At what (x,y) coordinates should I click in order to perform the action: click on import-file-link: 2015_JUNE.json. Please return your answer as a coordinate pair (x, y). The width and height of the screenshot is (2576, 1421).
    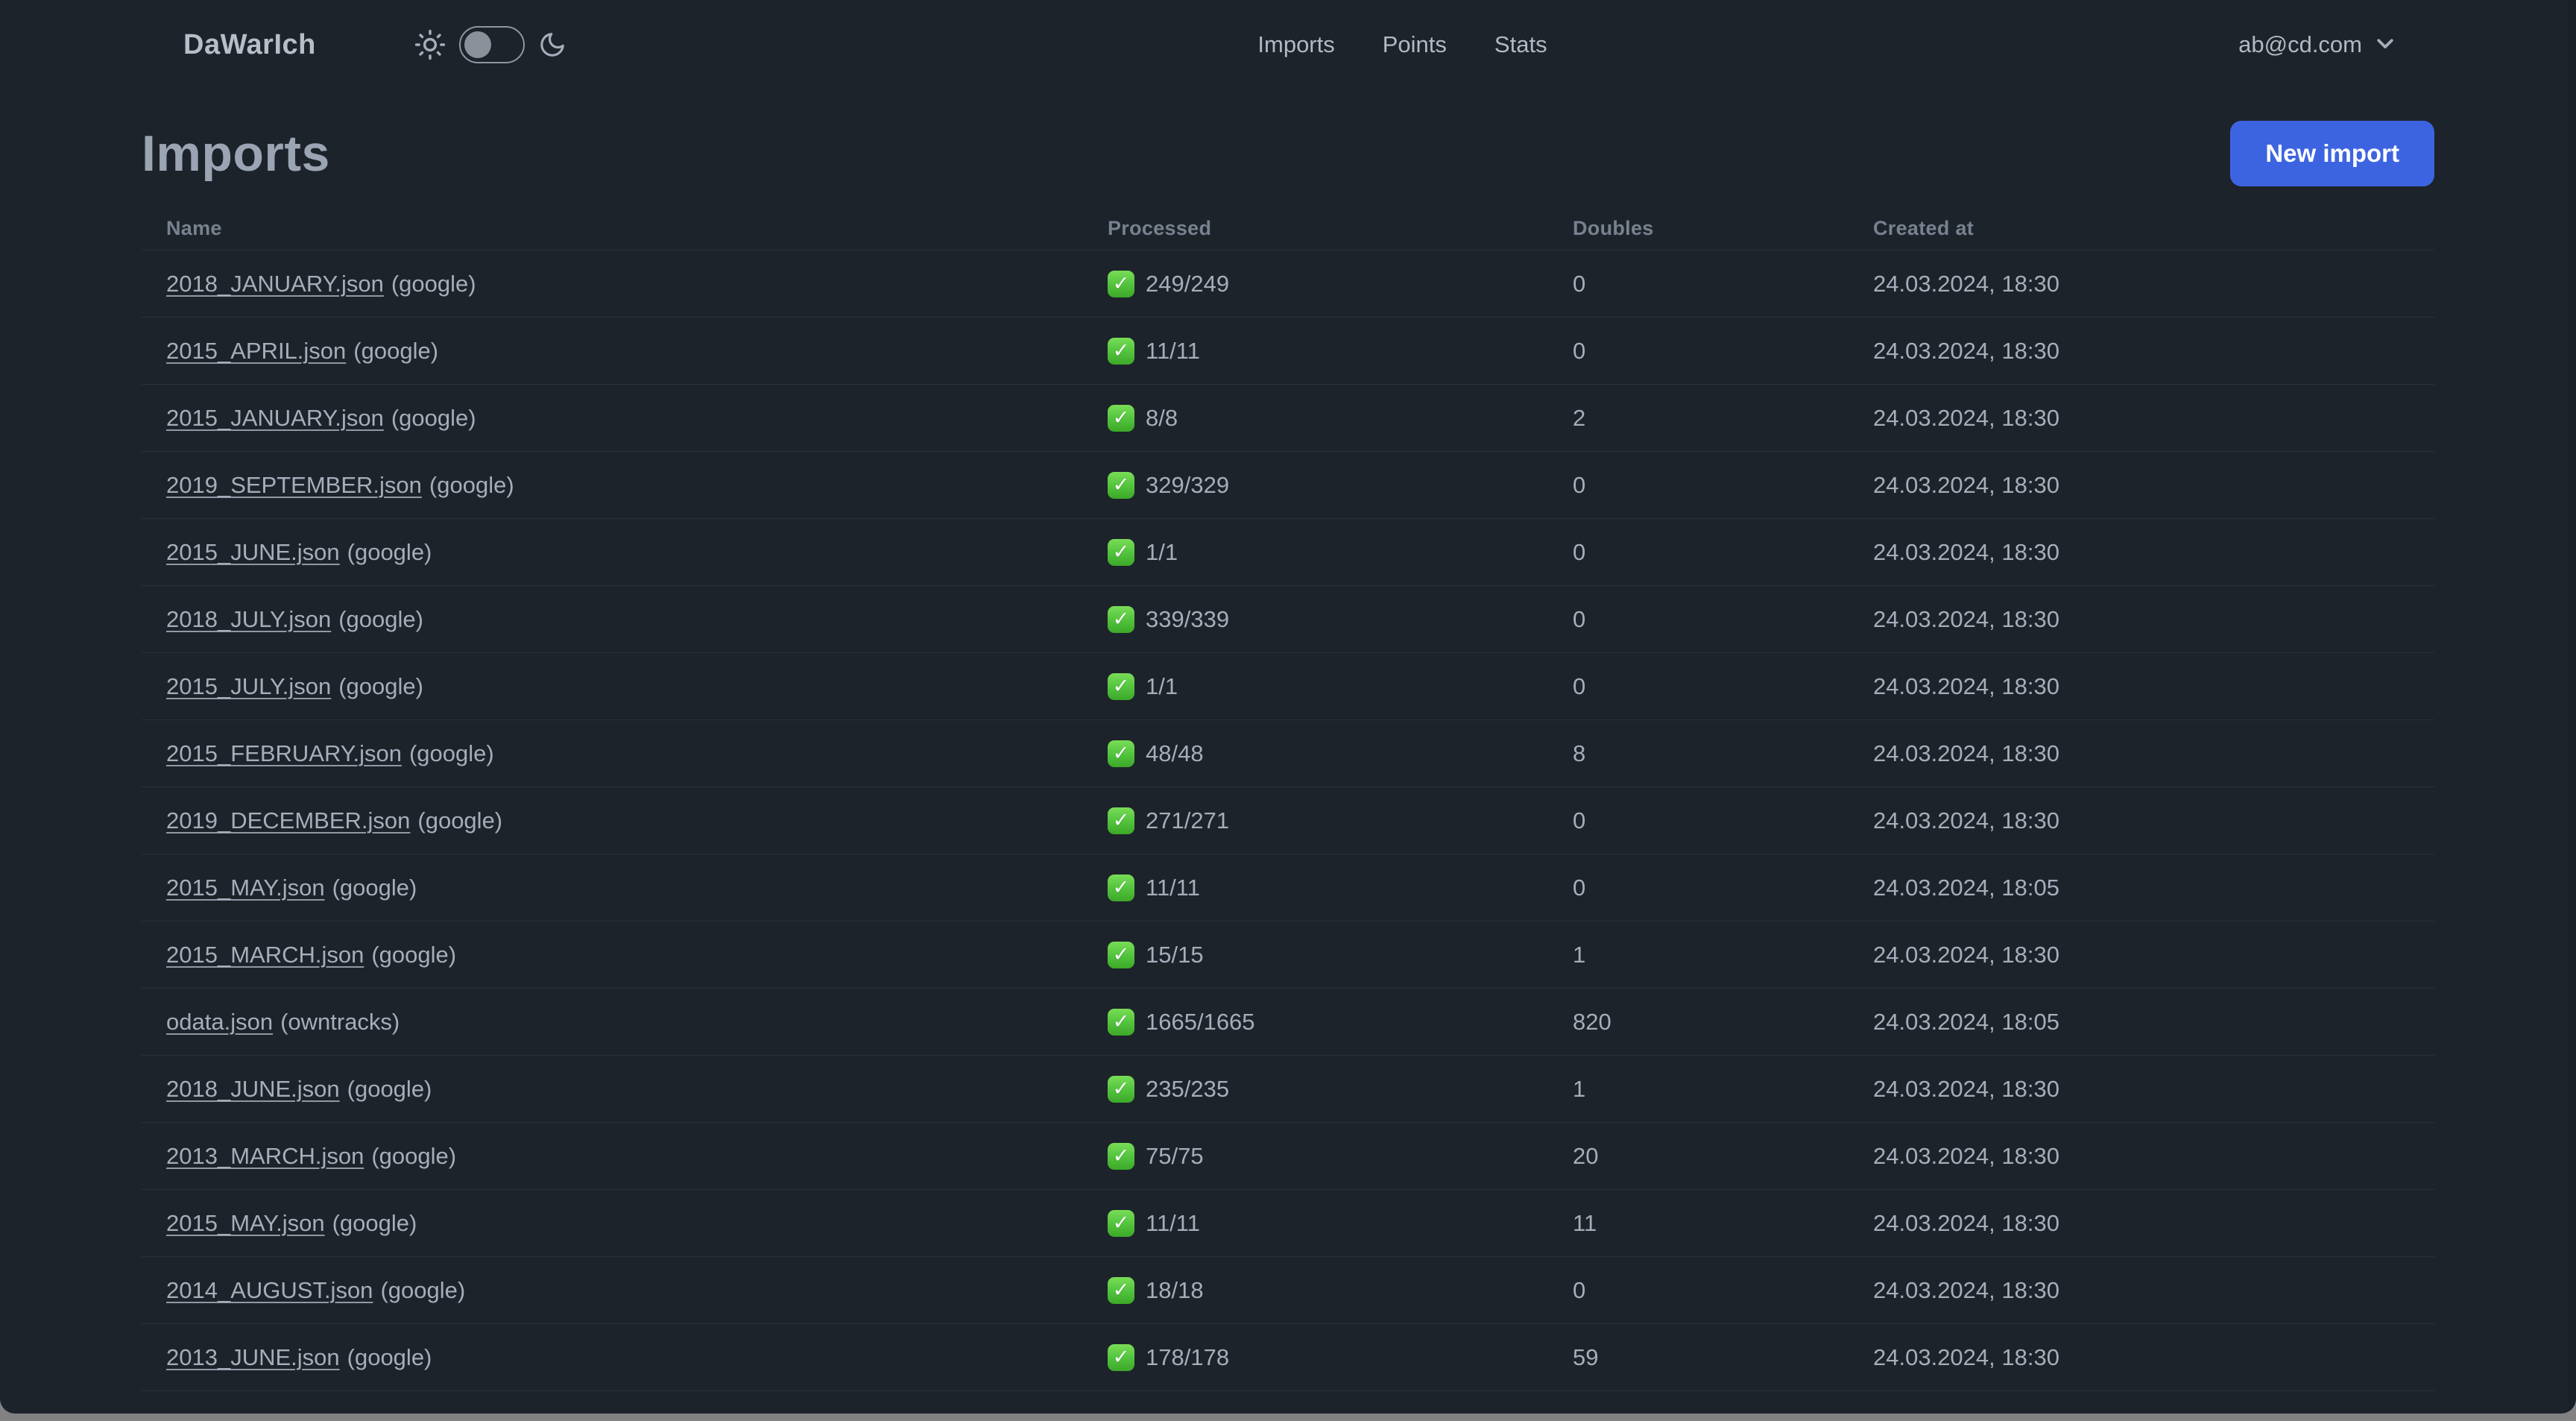
    Looking at the image, I should click on (253, 552).